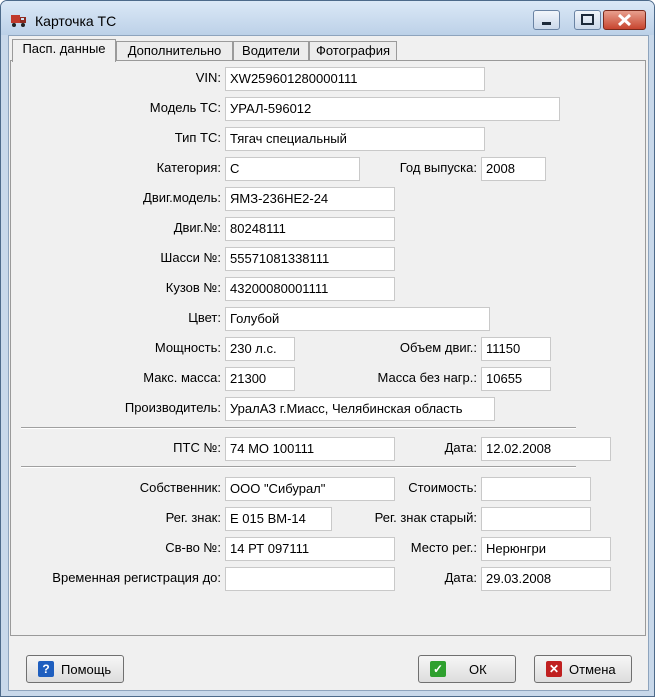  What do you see at coordinates (443, 547) in the screenshot?
I see `reg-place-label: Место рег.:` at bounding box center [443, 547].